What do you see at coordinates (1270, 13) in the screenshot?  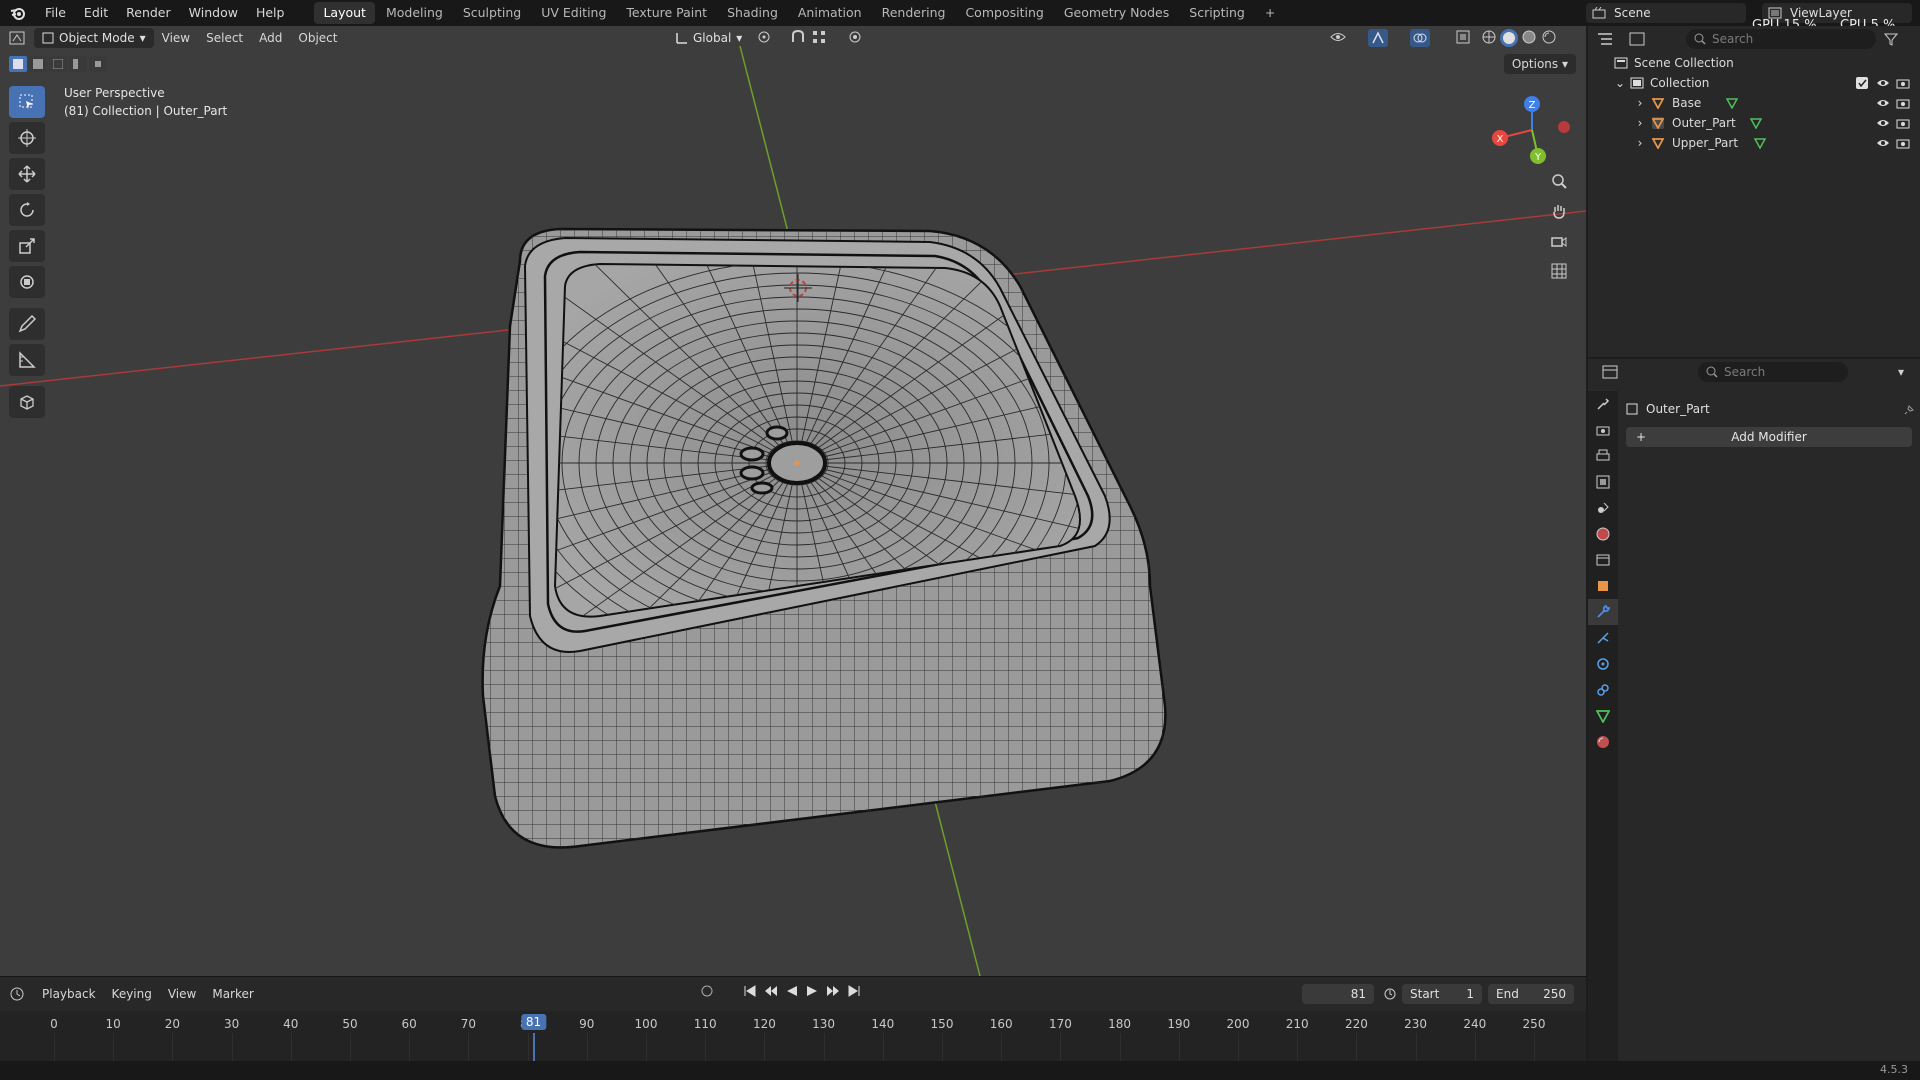 I see `add-workspace-button: +` at bounding box center [1270, 13].